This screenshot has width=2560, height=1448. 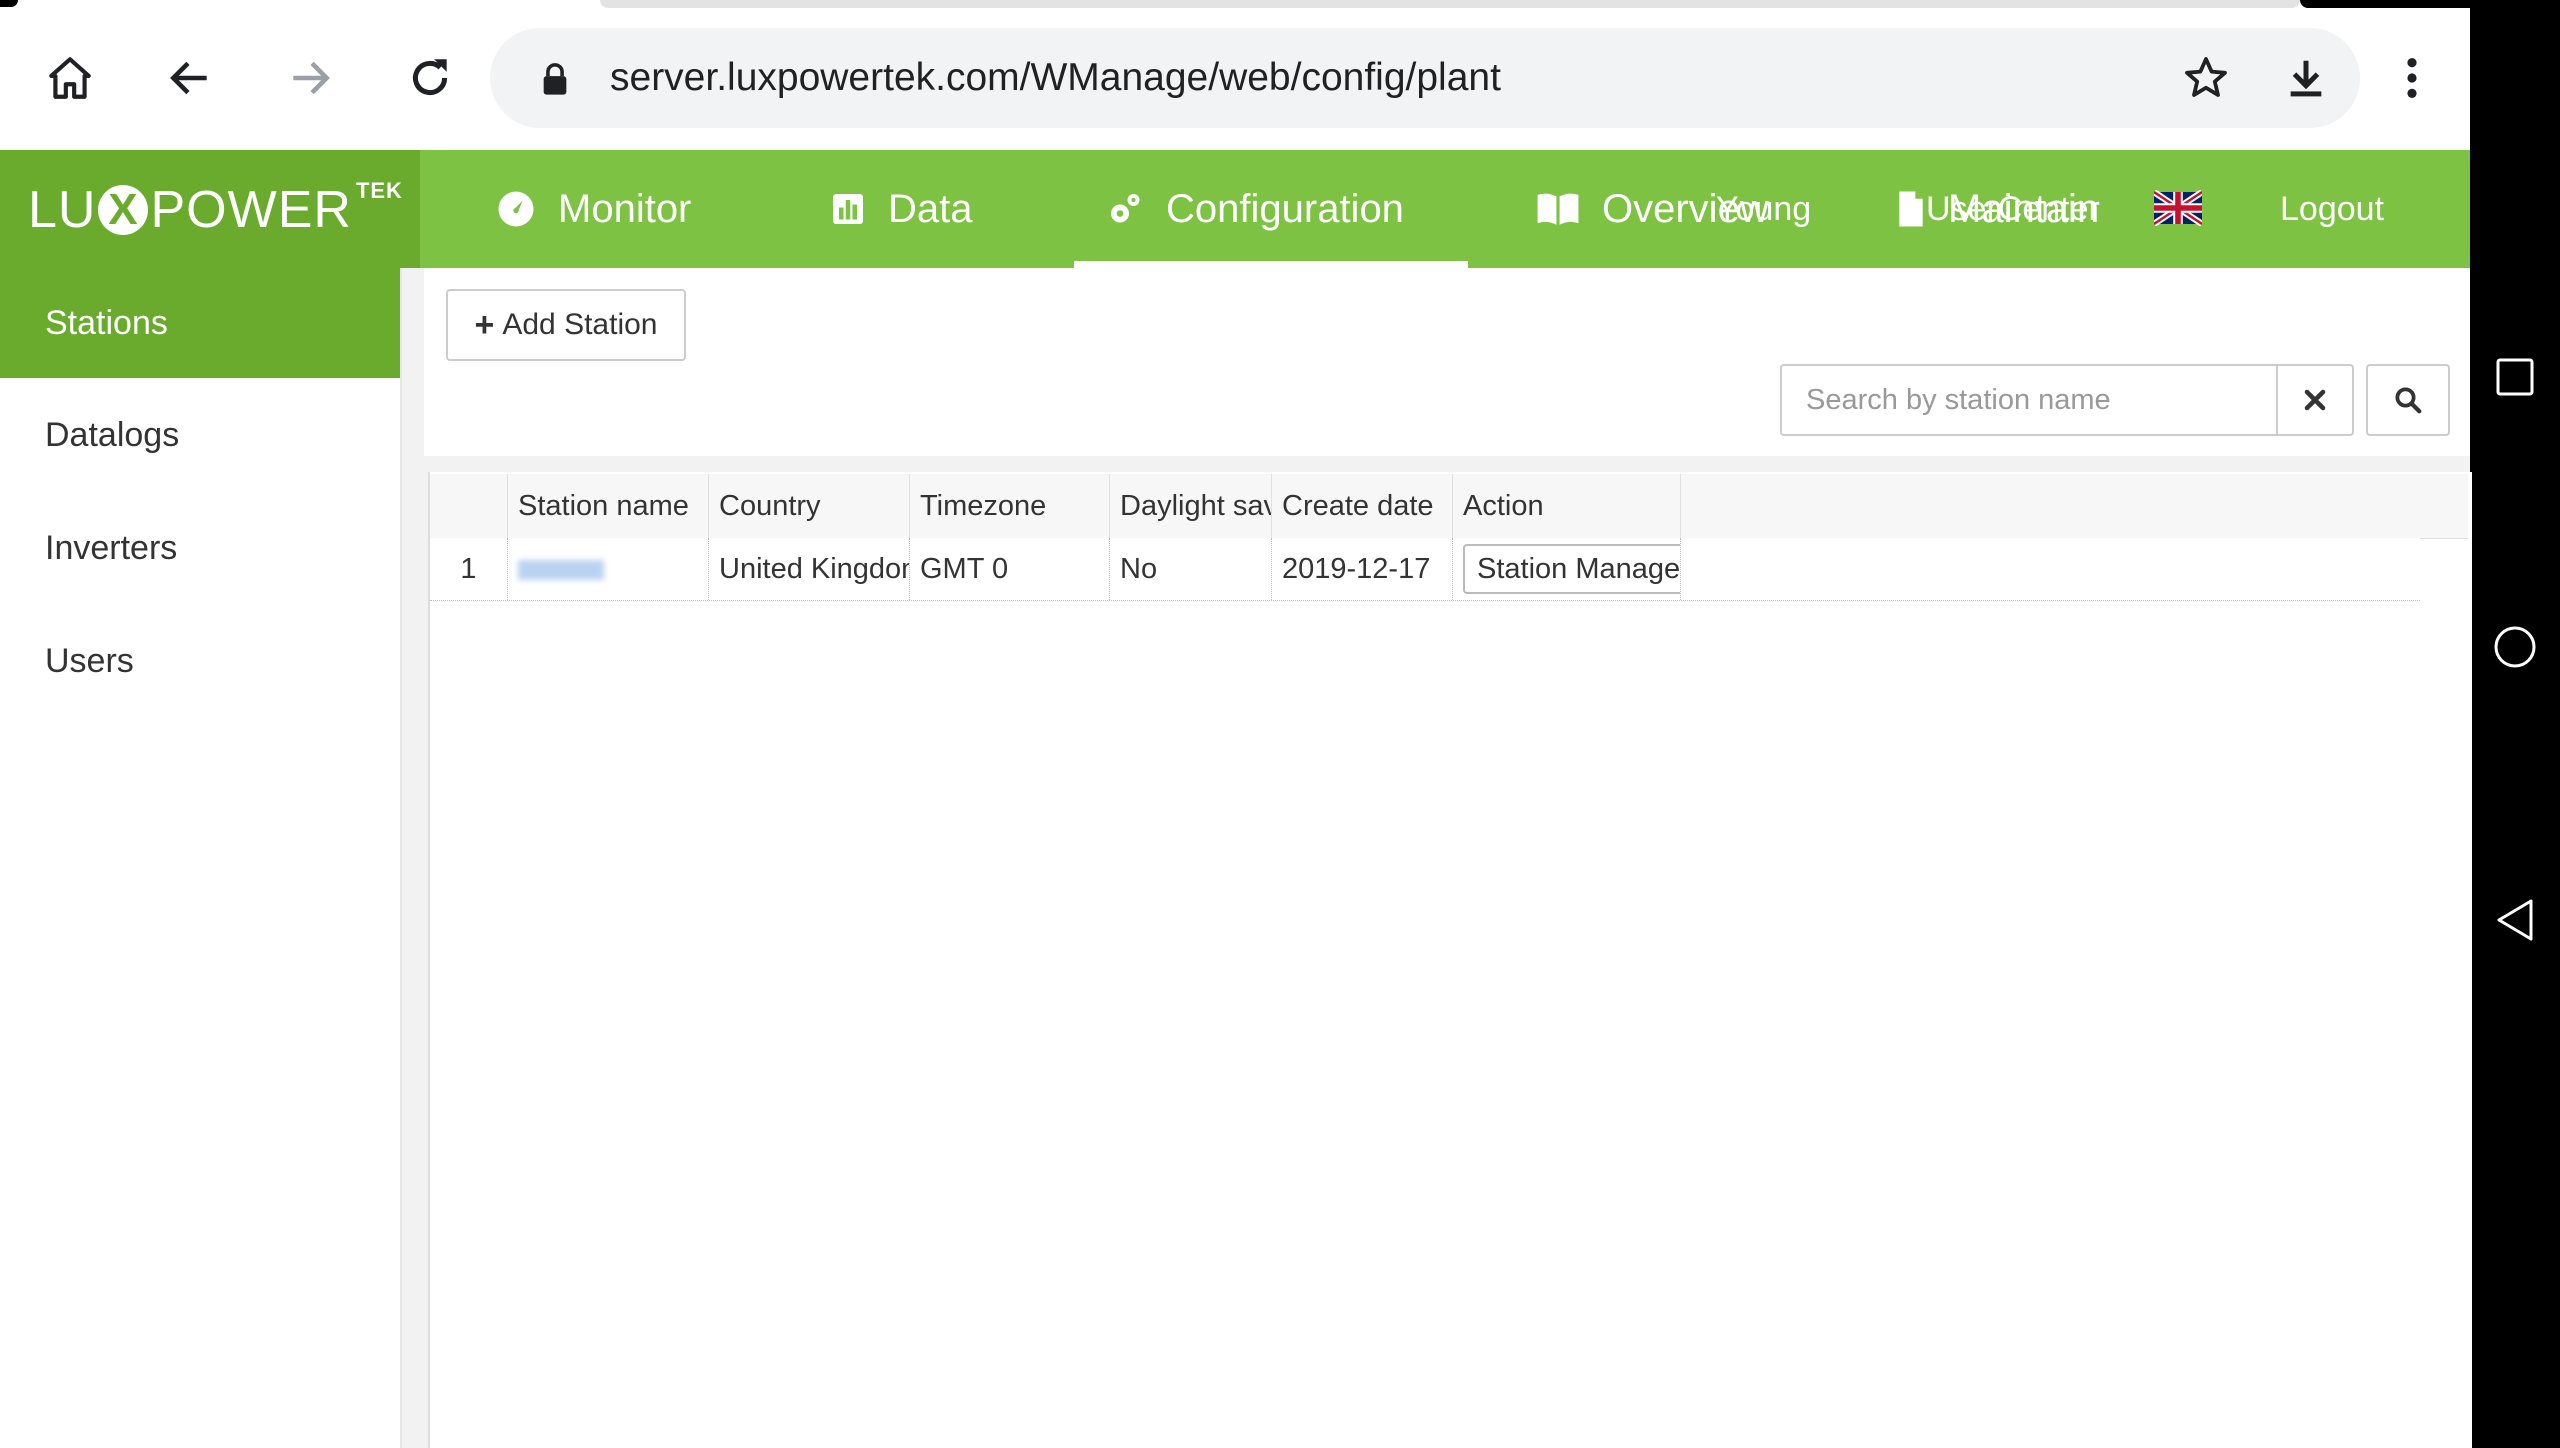 What do you see at coordinates (2013, 209) in the screenshot?
I see `user-center-link: UserCenter` at bounding box center [2013, 209].